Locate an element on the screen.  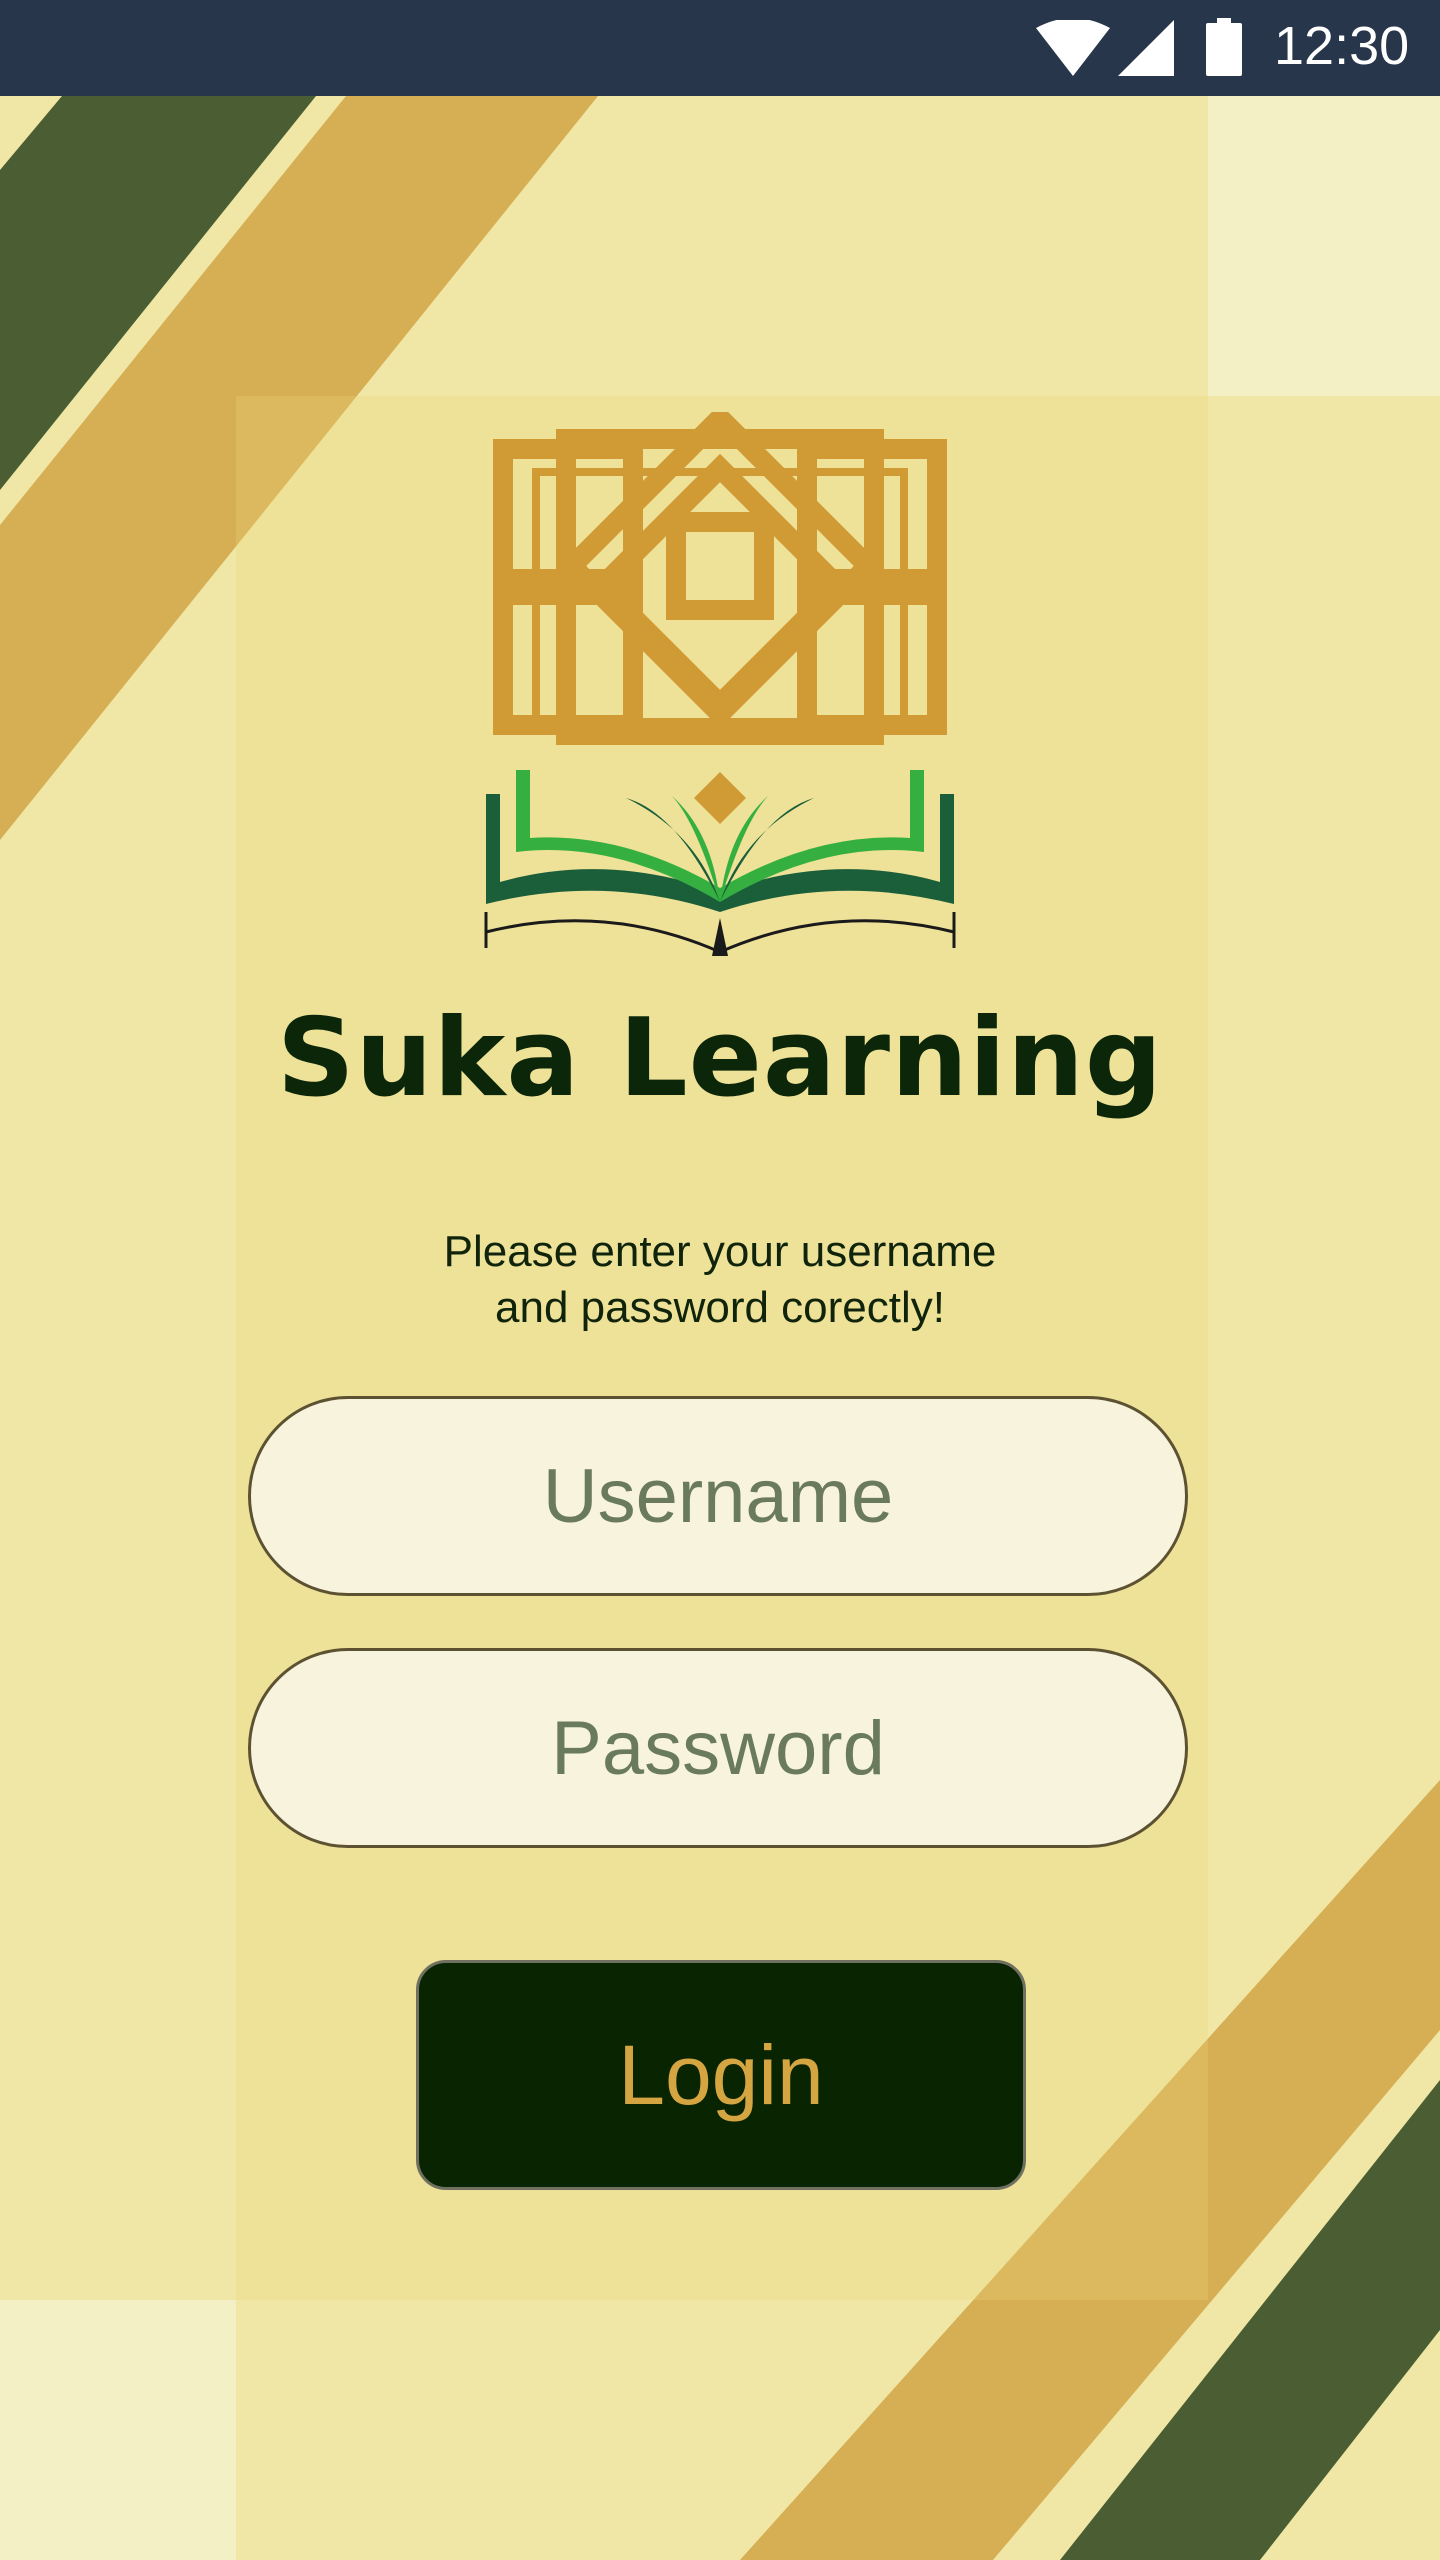
instruction-line-2: and password corectly! is located at coordinates (720, 1307).